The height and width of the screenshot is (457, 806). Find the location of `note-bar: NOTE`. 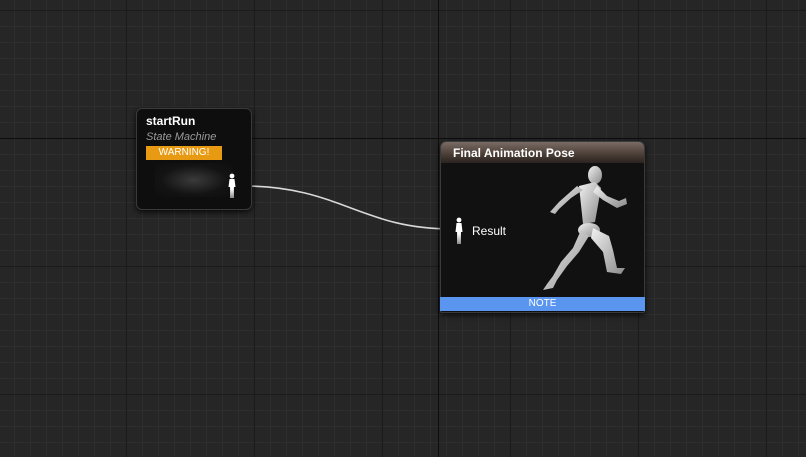

note-bar: NOTE is located at coordinates (542, 304).